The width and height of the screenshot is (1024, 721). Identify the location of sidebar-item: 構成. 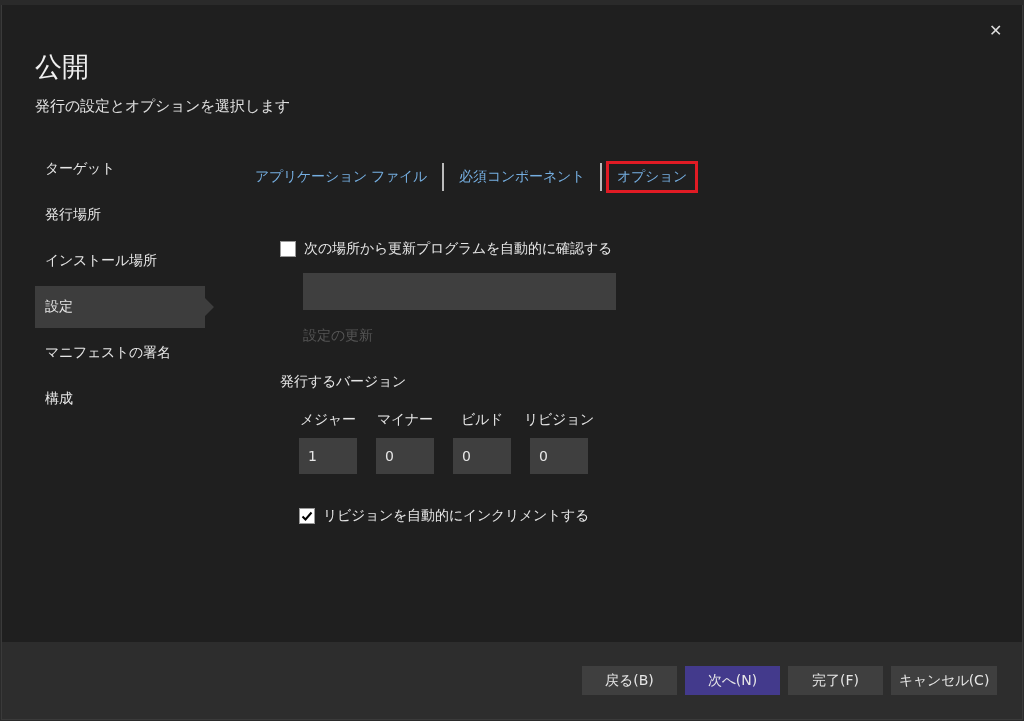
(120, 399).